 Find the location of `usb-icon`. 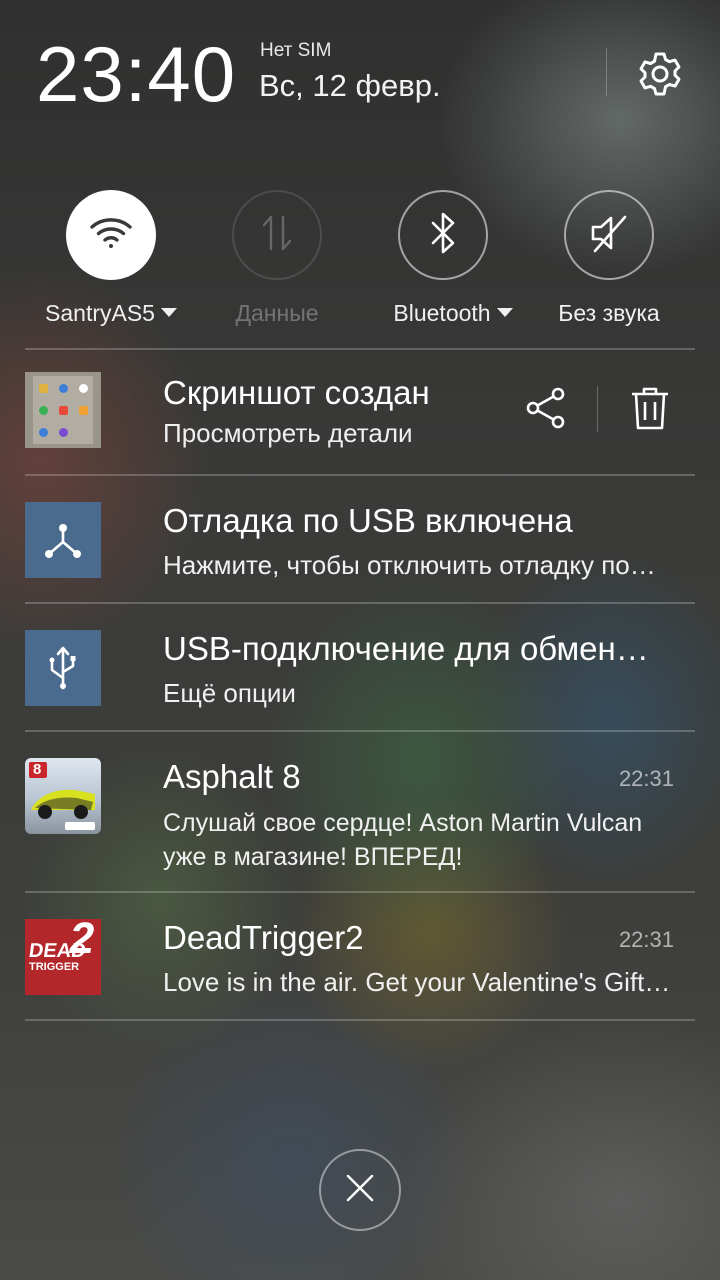

usb-icon is located at coordinates (63, 668).